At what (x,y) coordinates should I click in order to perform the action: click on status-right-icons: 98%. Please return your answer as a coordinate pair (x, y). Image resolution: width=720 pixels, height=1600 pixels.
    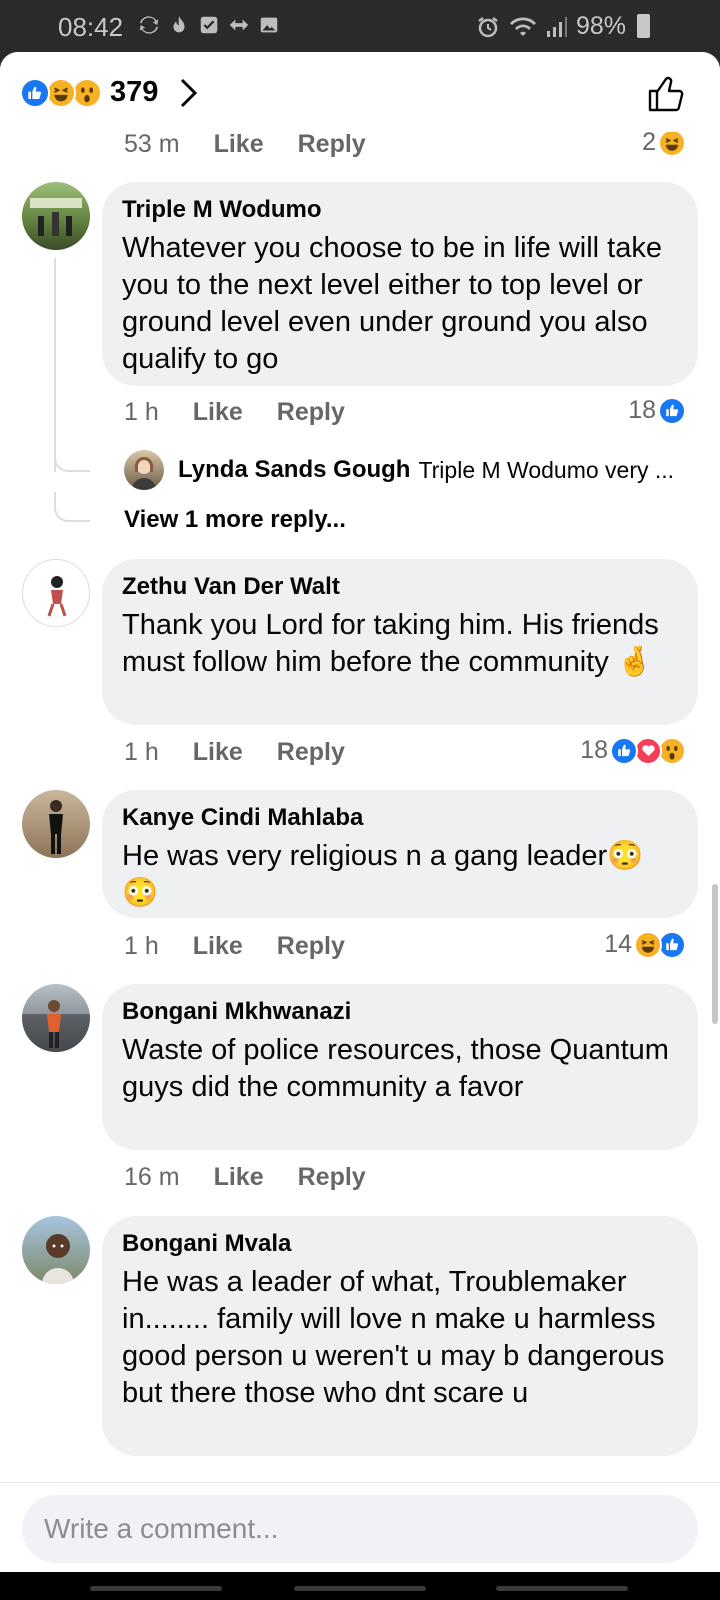
    Looking at the image, I should click on (564, 26).